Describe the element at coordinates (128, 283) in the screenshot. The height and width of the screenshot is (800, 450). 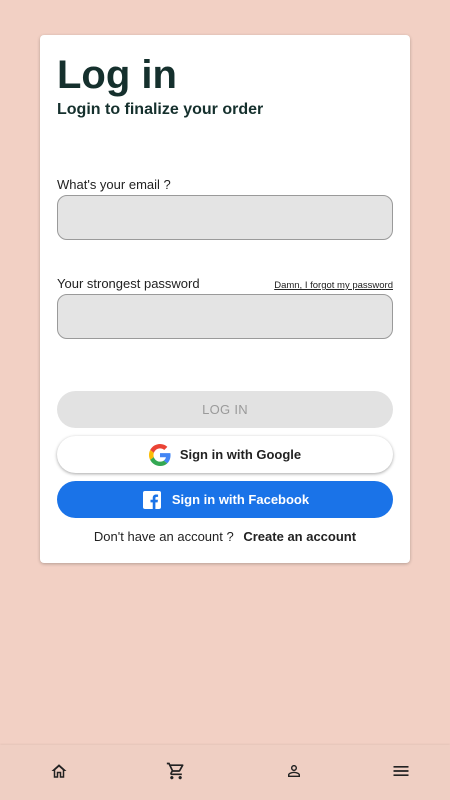
I see `password-label: Your strongest password` at that location.